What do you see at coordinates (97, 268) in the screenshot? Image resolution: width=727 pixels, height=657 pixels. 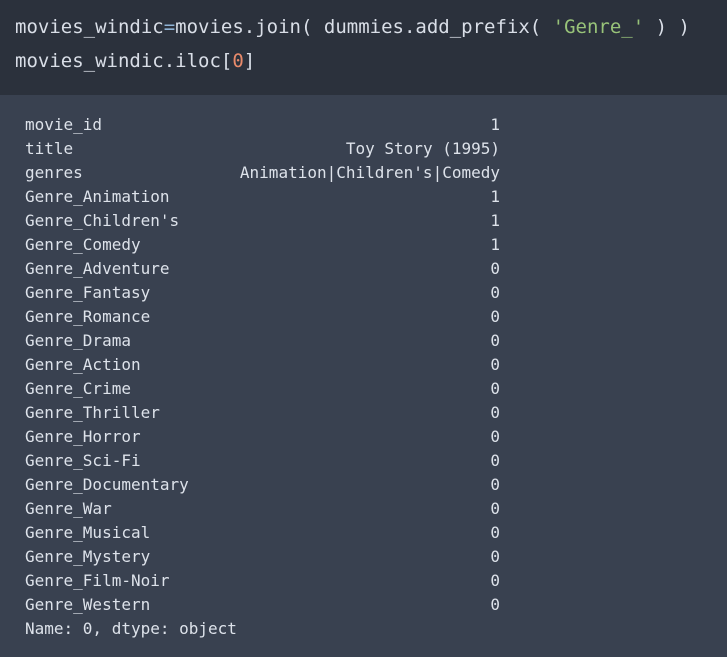 I see `series-index-label: Genre_Adventure` at bounding box center [97, 268].